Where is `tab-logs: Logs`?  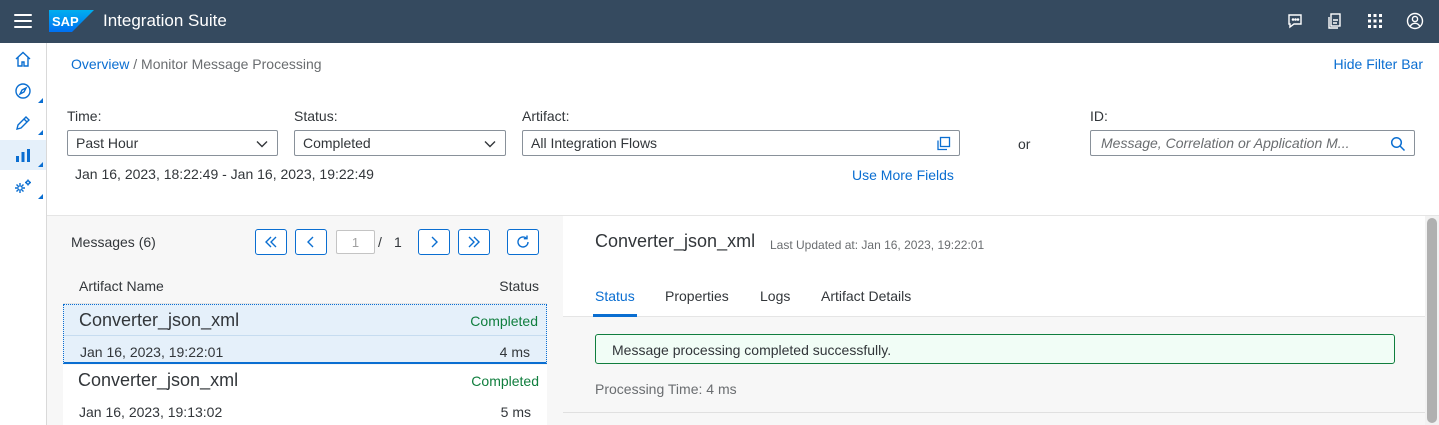 tab-logs: Logs is located at coordinates (775, 296).